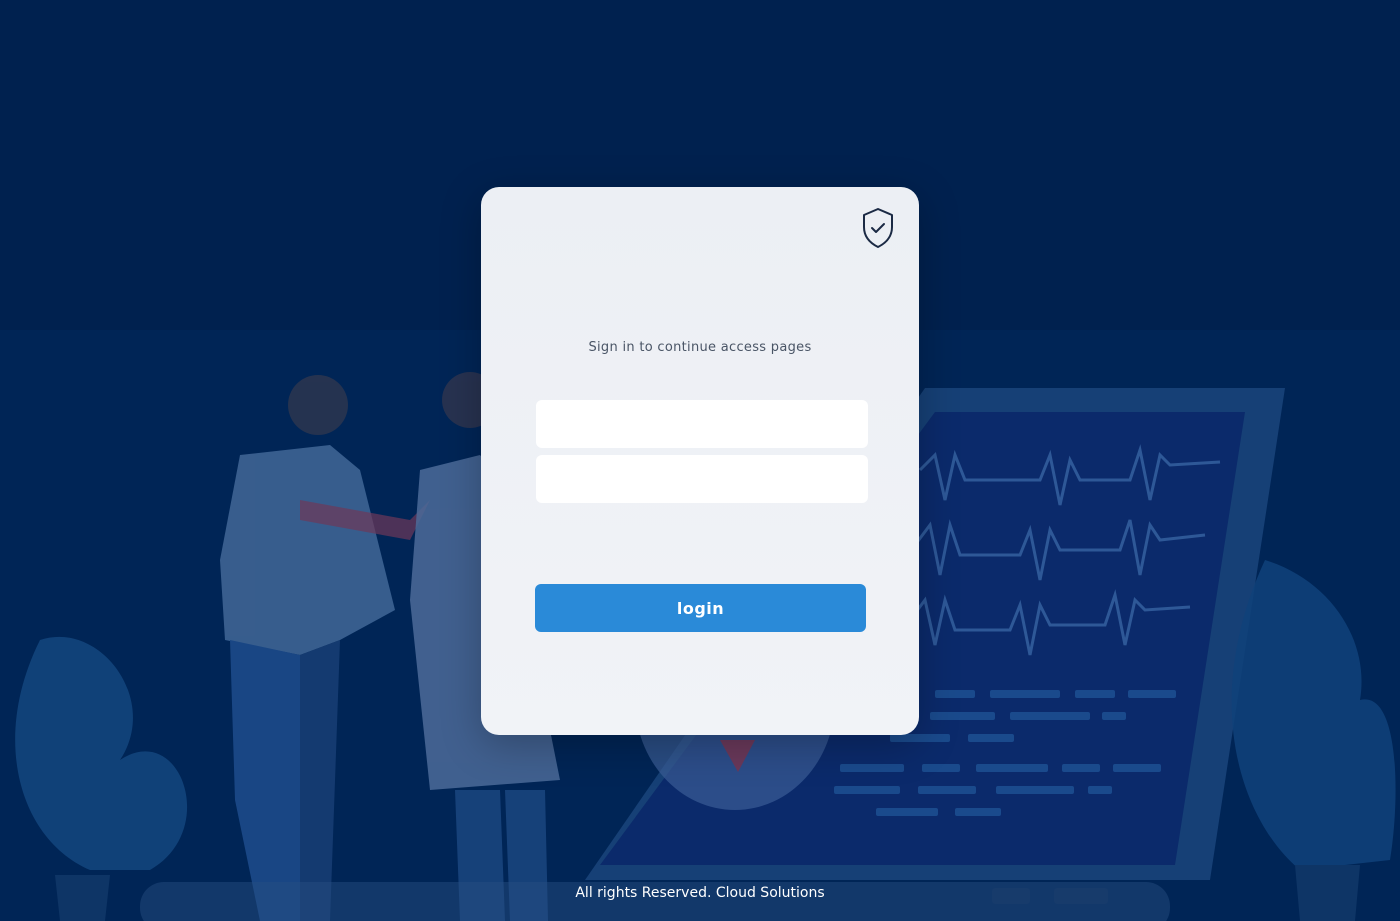  I want to click on username-input, so click(702, 424).